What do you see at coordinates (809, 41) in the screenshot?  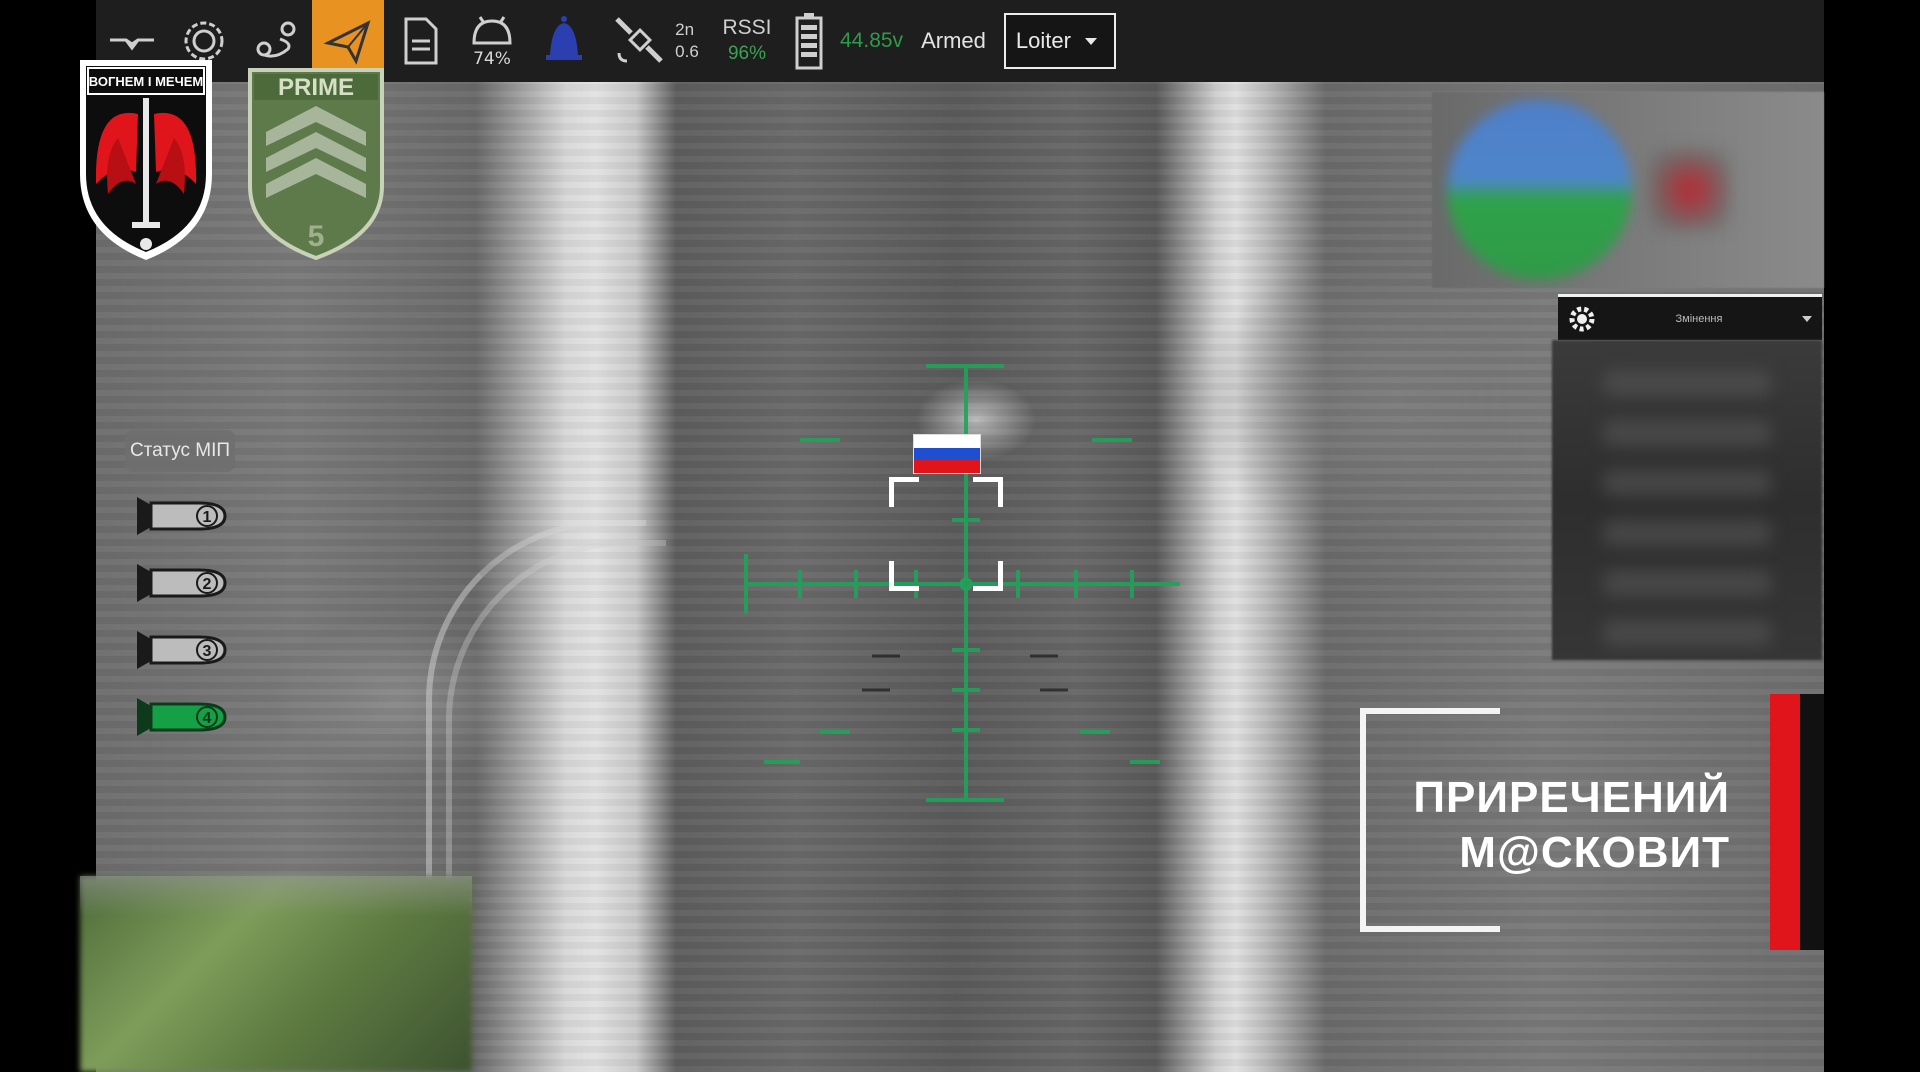 I see `battery-icon` at bounding box center [809, 41].